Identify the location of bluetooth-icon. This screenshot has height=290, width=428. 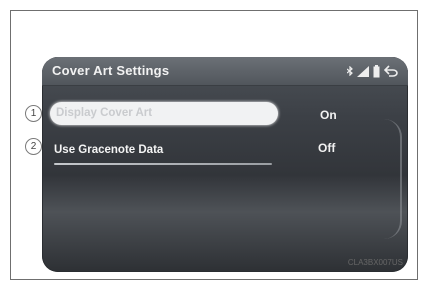
(350, 71).